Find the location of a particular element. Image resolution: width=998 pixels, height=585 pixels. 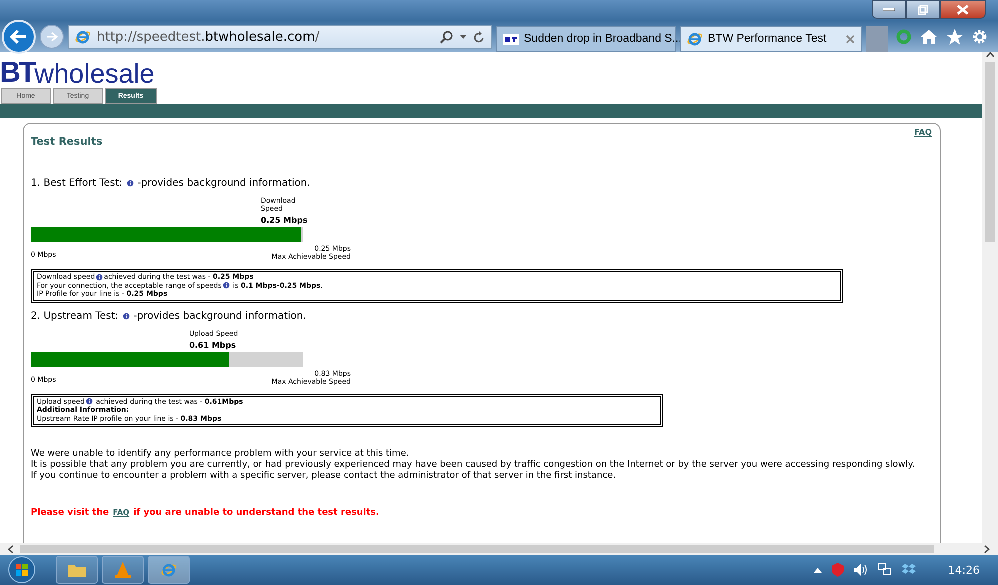

site-logo: BTwholesale is located at coordinates (491, 70).